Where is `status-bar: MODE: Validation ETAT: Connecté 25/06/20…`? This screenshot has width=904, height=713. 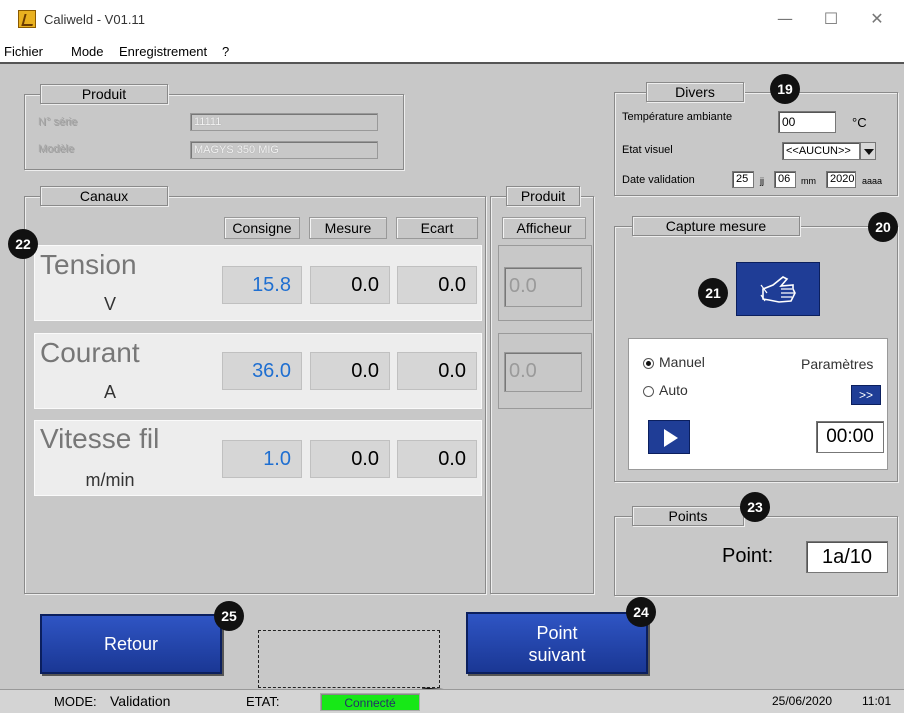
status-bar: MODE: Validation ETAT: Connecté 25/06/20… is located at coordinates (452, 701).